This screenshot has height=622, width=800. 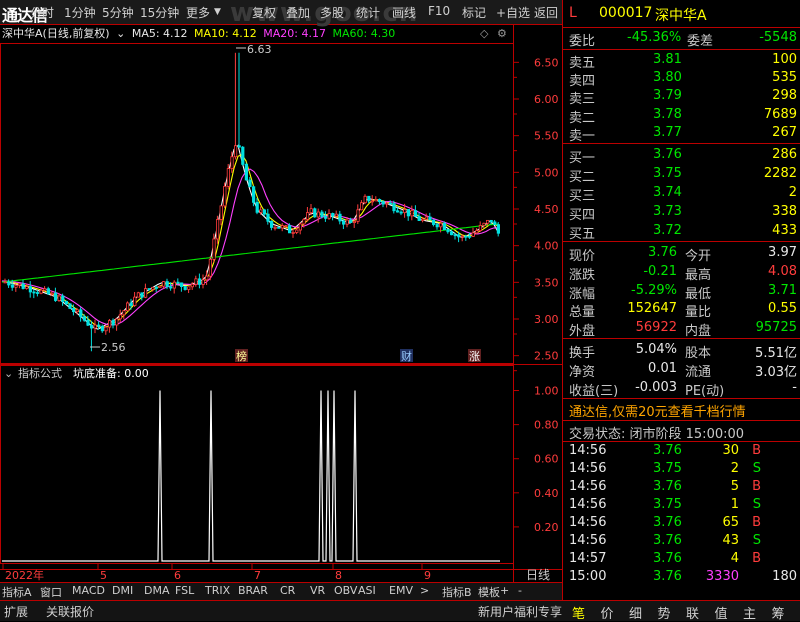 What do you see at coordinates (159, 12) in the screenshot?
I see `tb-15min: 15分钟` at bounding box center [159, 12].